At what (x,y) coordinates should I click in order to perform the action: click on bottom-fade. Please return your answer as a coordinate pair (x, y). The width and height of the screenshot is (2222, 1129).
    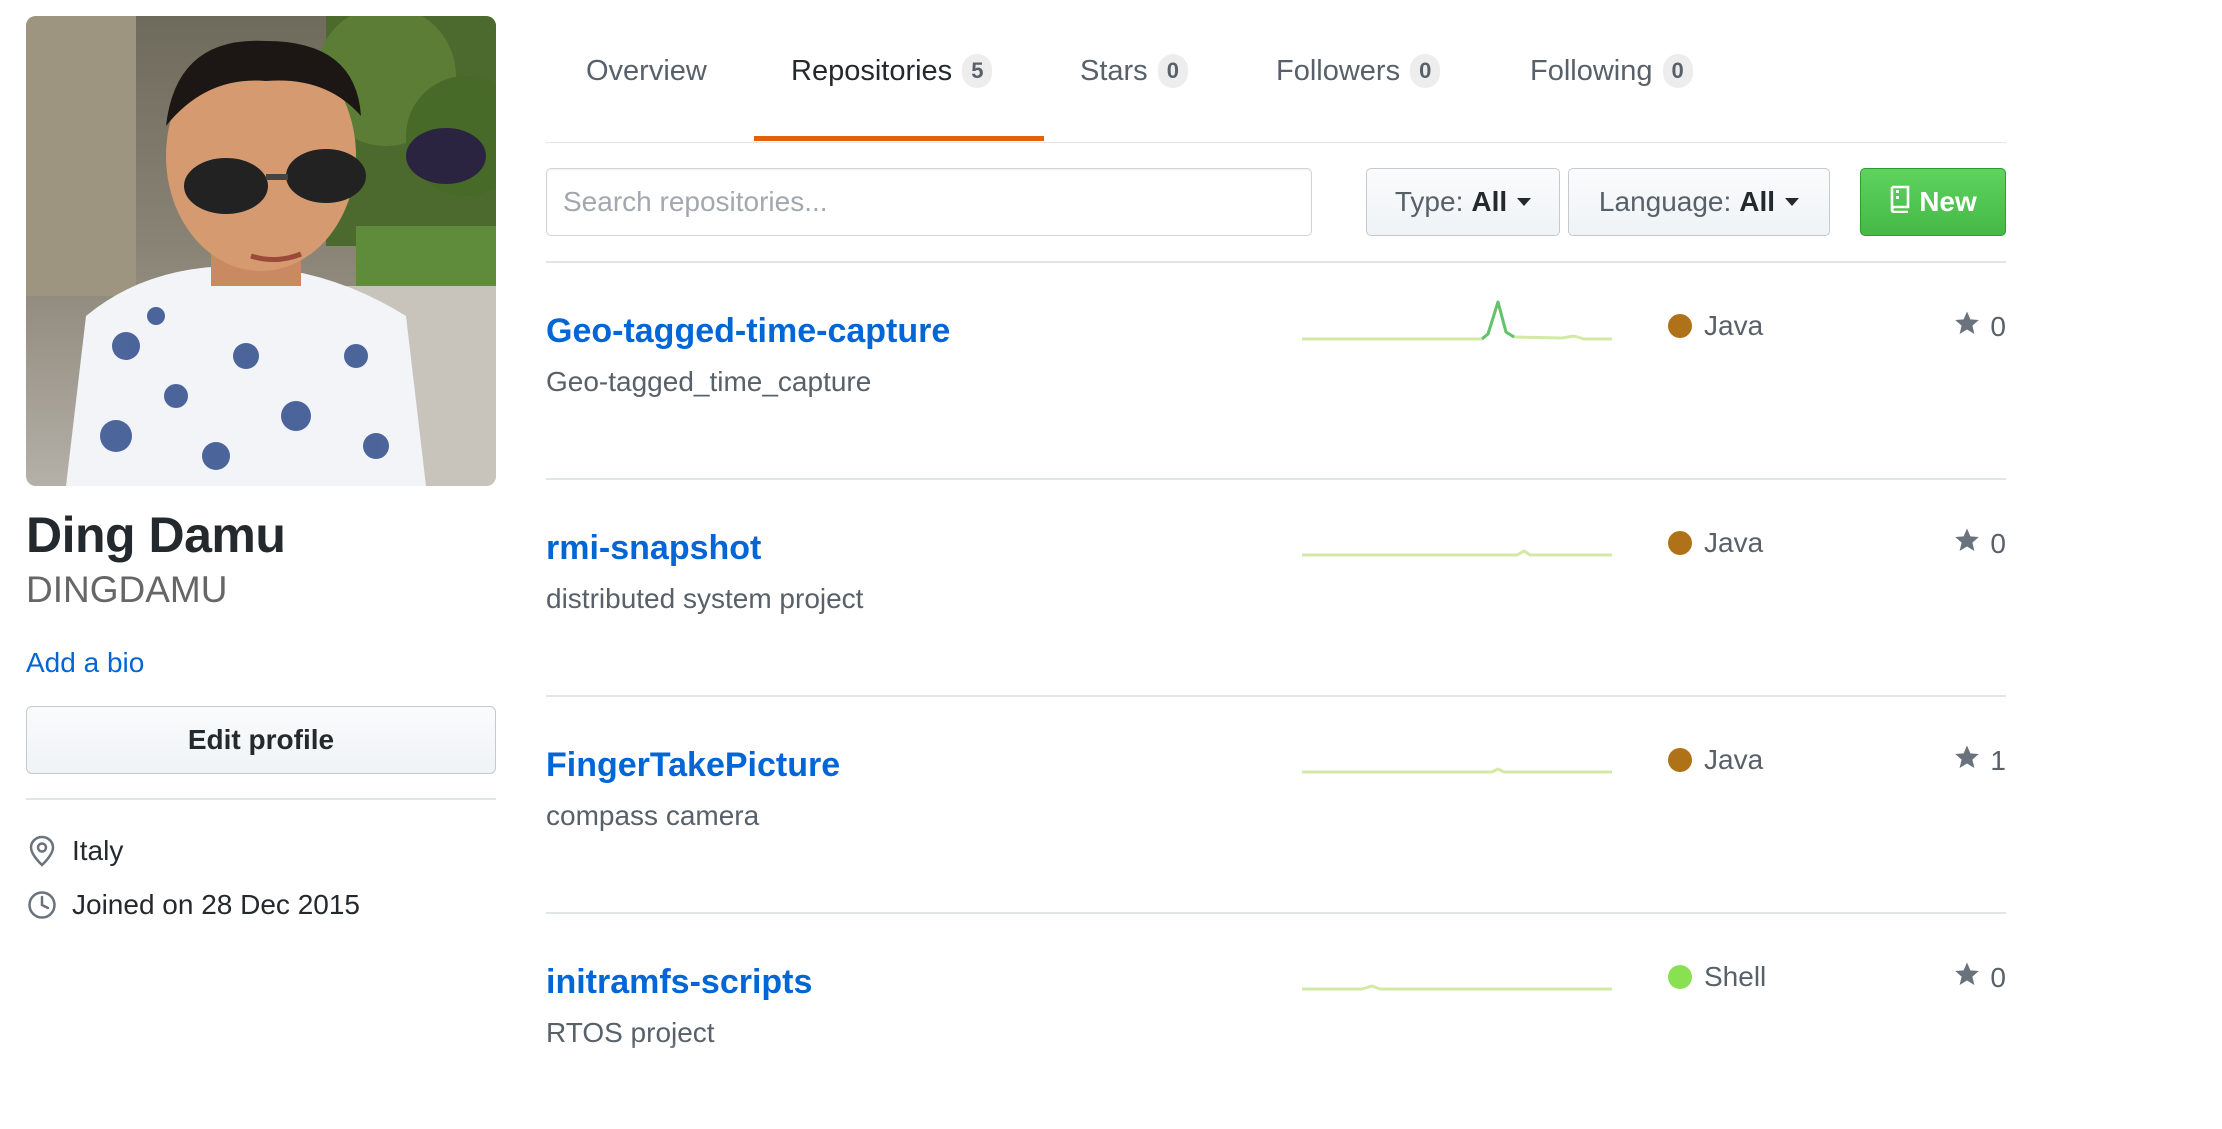
    Looking at the image, I should click on (1111, 1063).